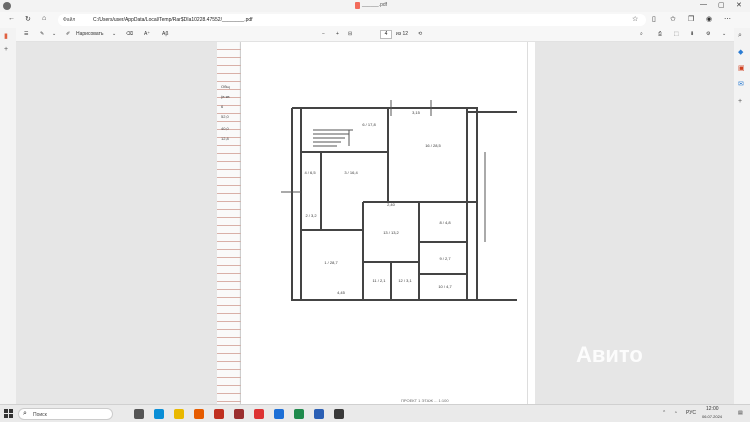 The image size is (750, 422). What do you see at coordinates (402, 34) in the screenshot?
I see `page-total: из 12` at bounding box center [402, 34].